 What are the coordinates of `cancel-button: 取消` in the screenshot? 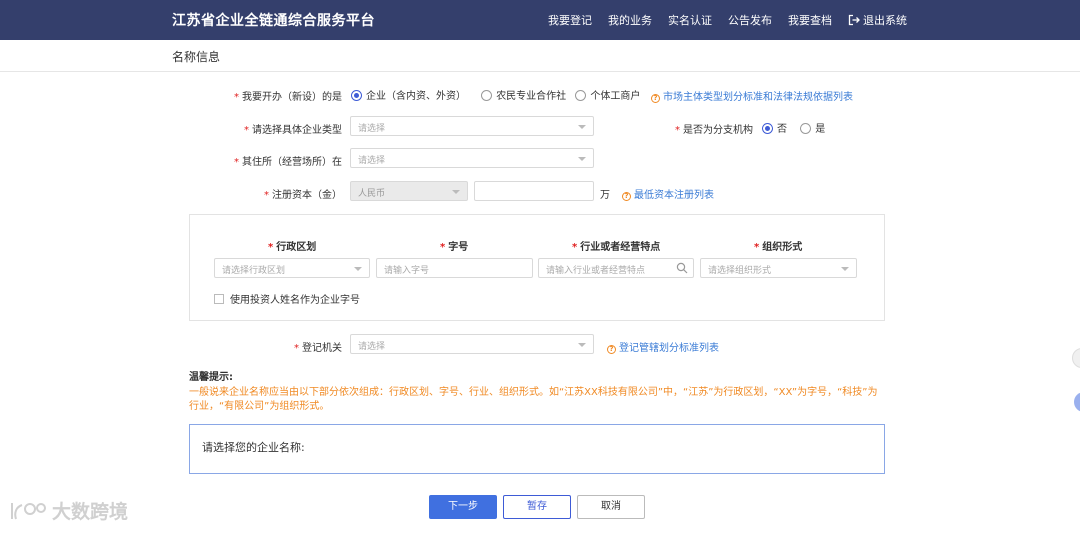 It's located at (611, 507).